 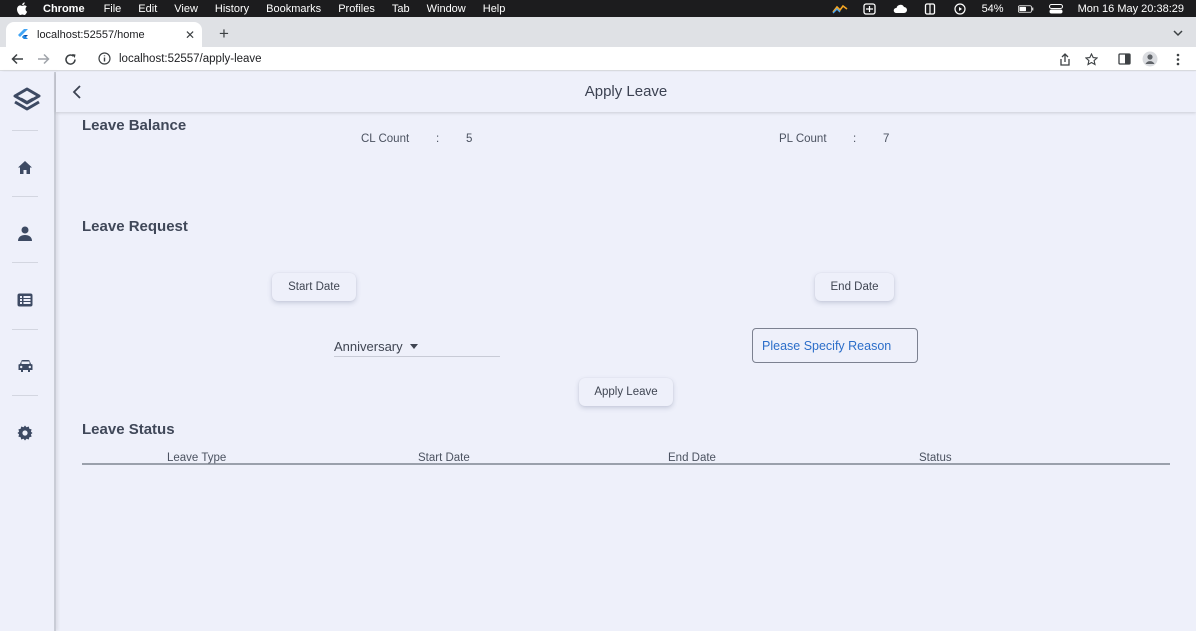 I want to click on play-circle-icon, so click(x=960, y=8).